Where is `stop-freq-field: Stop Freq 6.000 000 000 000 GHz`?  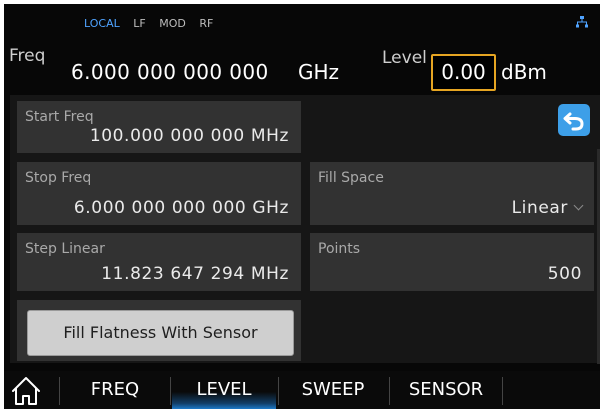
stop-freq-field: Stop Freq 6.000 000 000 000 GHz is located at coordinates (159, 193).